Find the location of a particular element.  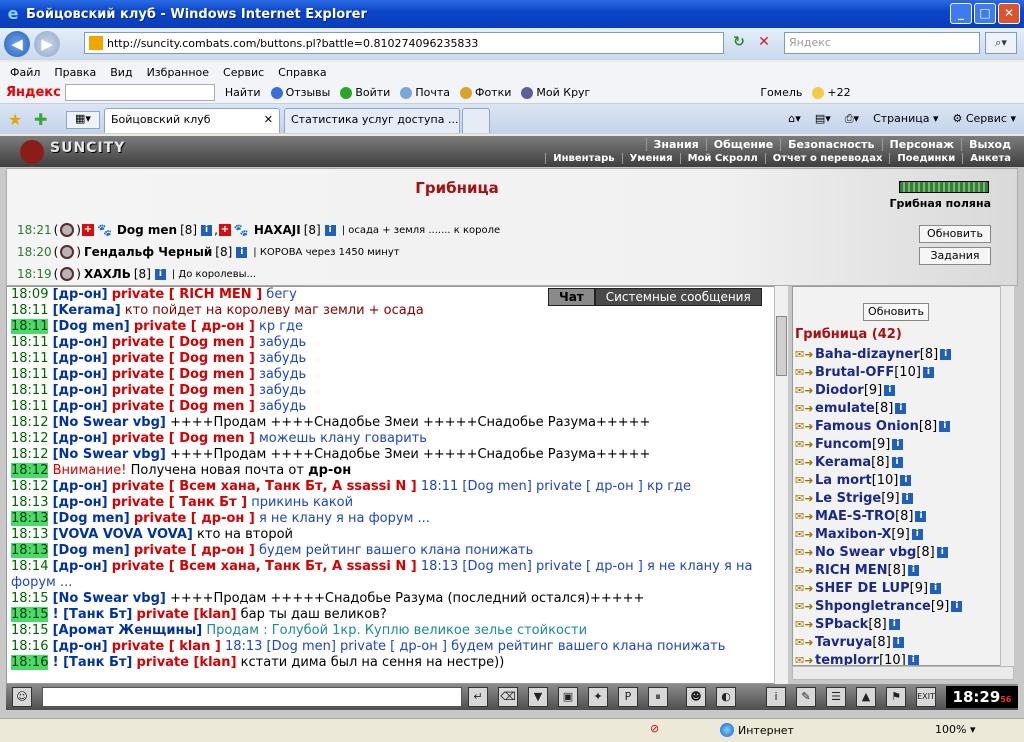

chat-private-target: private [ RICH MEN ] is located at coordinates (187, 294).